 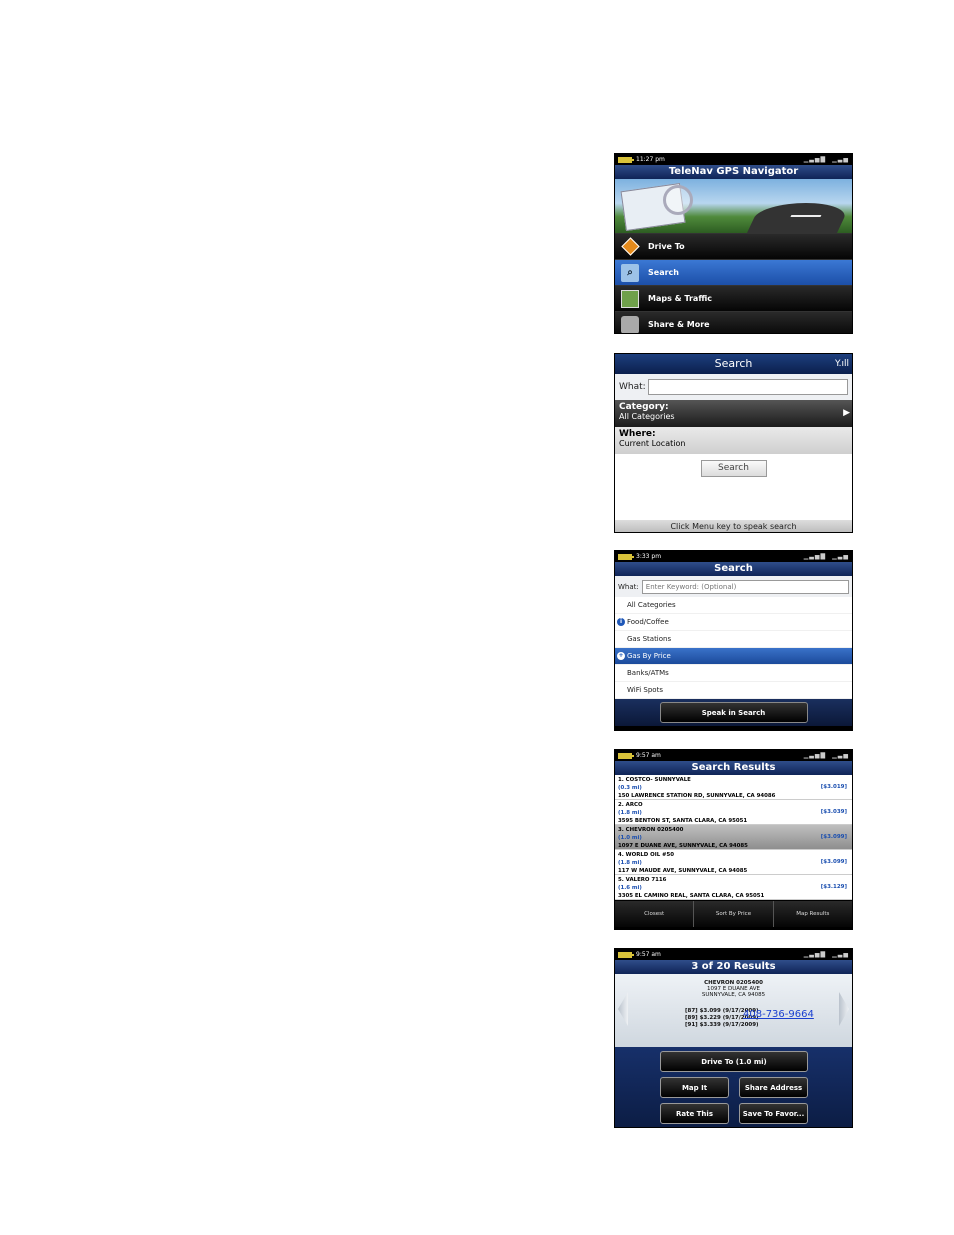 I want to click on category-item-banks-atms: Banks/ATMs, so click(x=733, y=673).